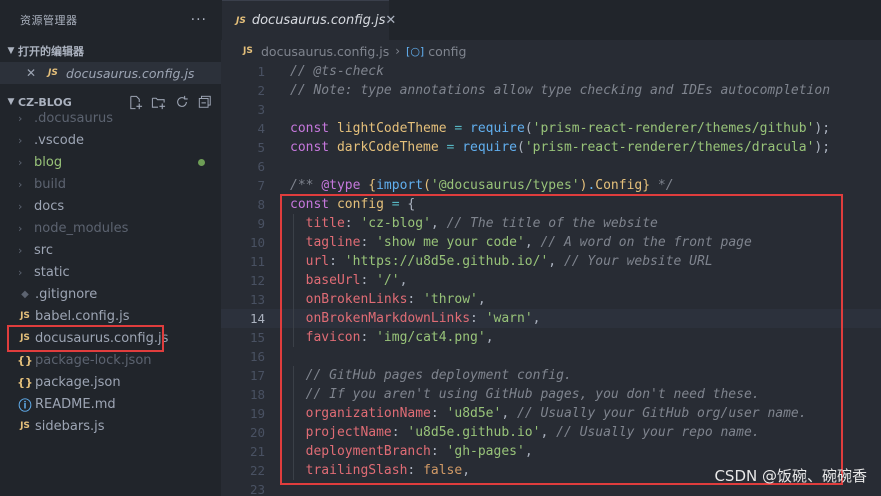 This screenshot has height=496, width=881. I want to click on line-number: 7, so click(261, 185).